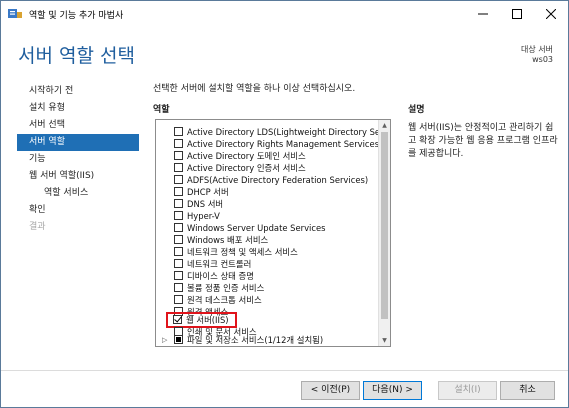 Image resolution: width=569 pixels, height=408 pixels. I want to click on close-icon, so click(551, 14).